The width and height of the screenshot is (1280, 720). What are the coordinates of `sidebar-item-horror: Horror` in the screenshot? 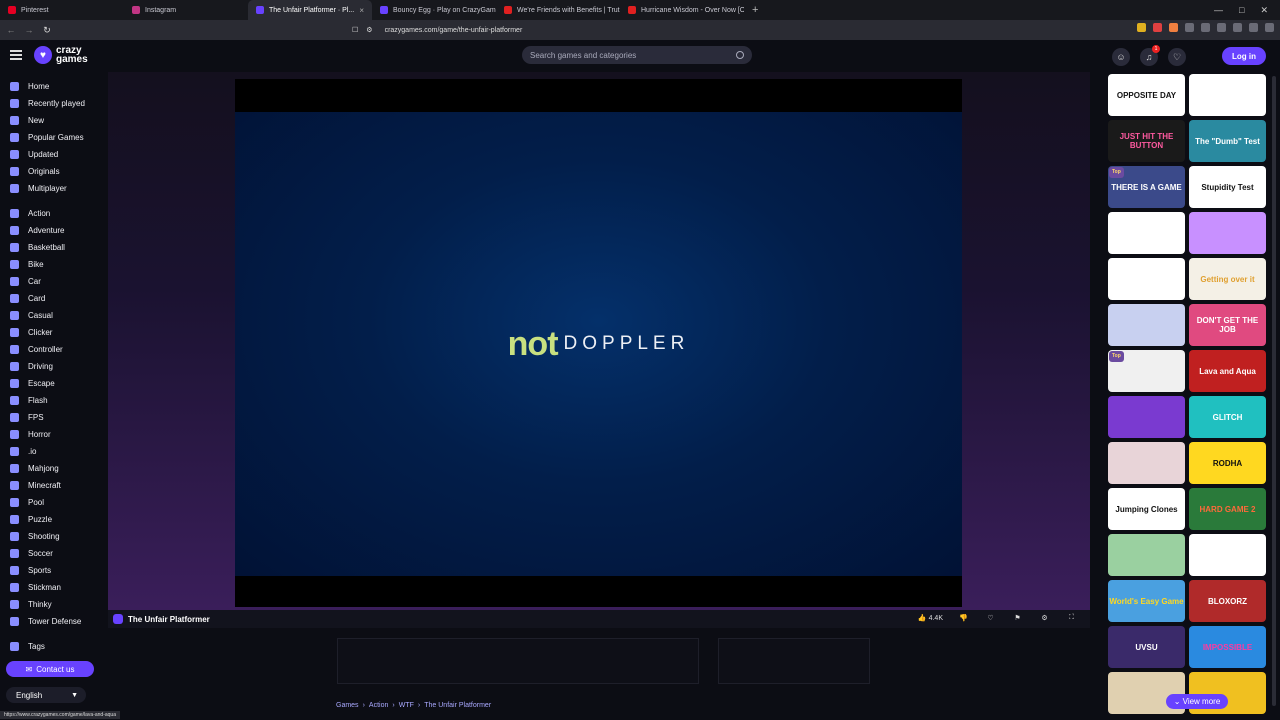 It's located at (50, 434).